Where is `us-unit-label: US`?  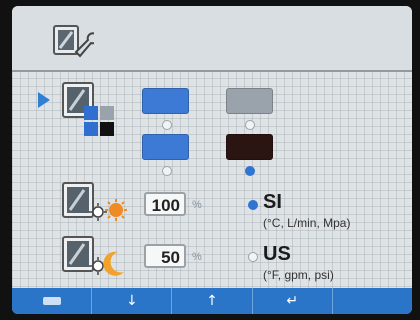
us-unit-label: US is located at coordinates (277, 254).